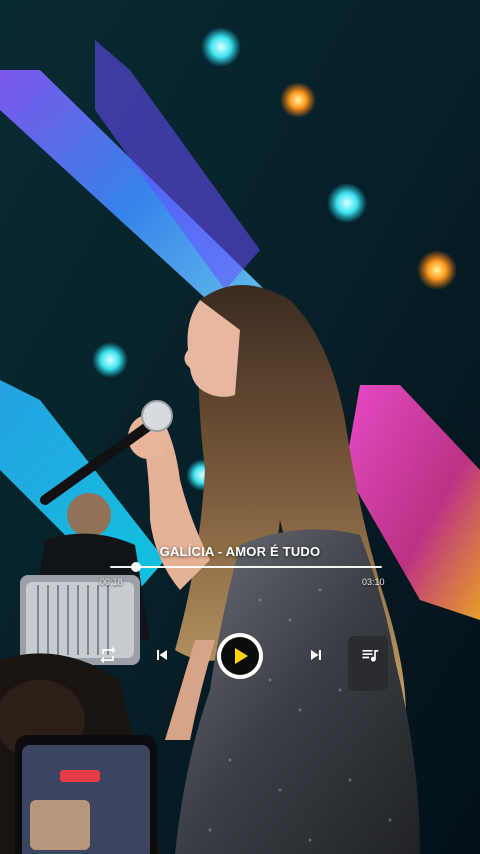  I want to click on playlist-icon, so click(370, 656).